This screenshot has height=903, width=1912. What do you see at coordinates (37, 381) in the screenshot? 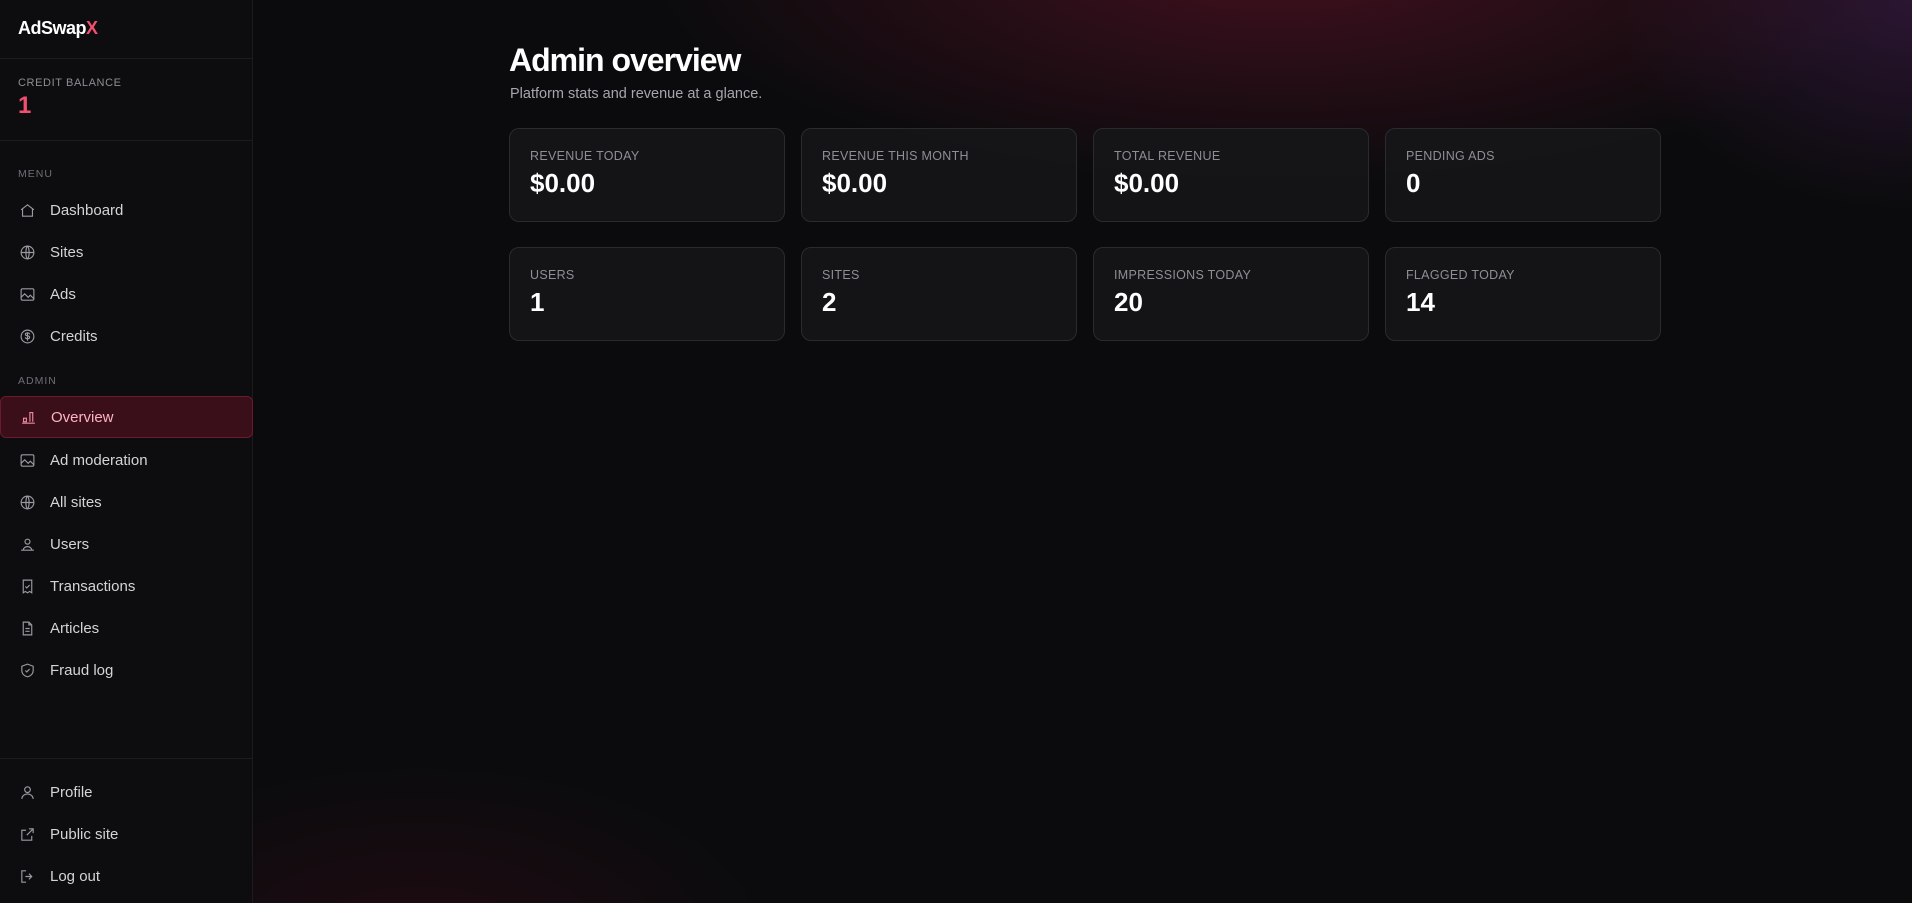
I see `admin-section-label: ADMIN` at bounding box center [37, 381].